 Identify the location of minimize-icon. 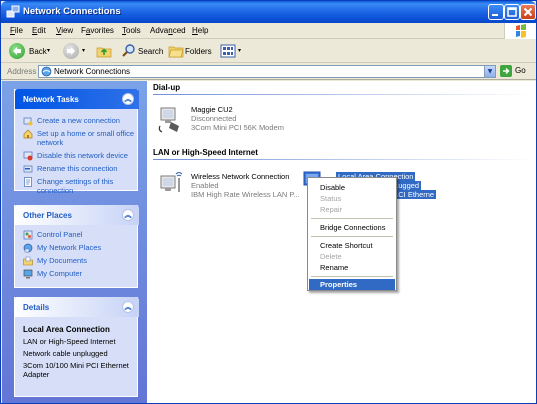
(495, 15).